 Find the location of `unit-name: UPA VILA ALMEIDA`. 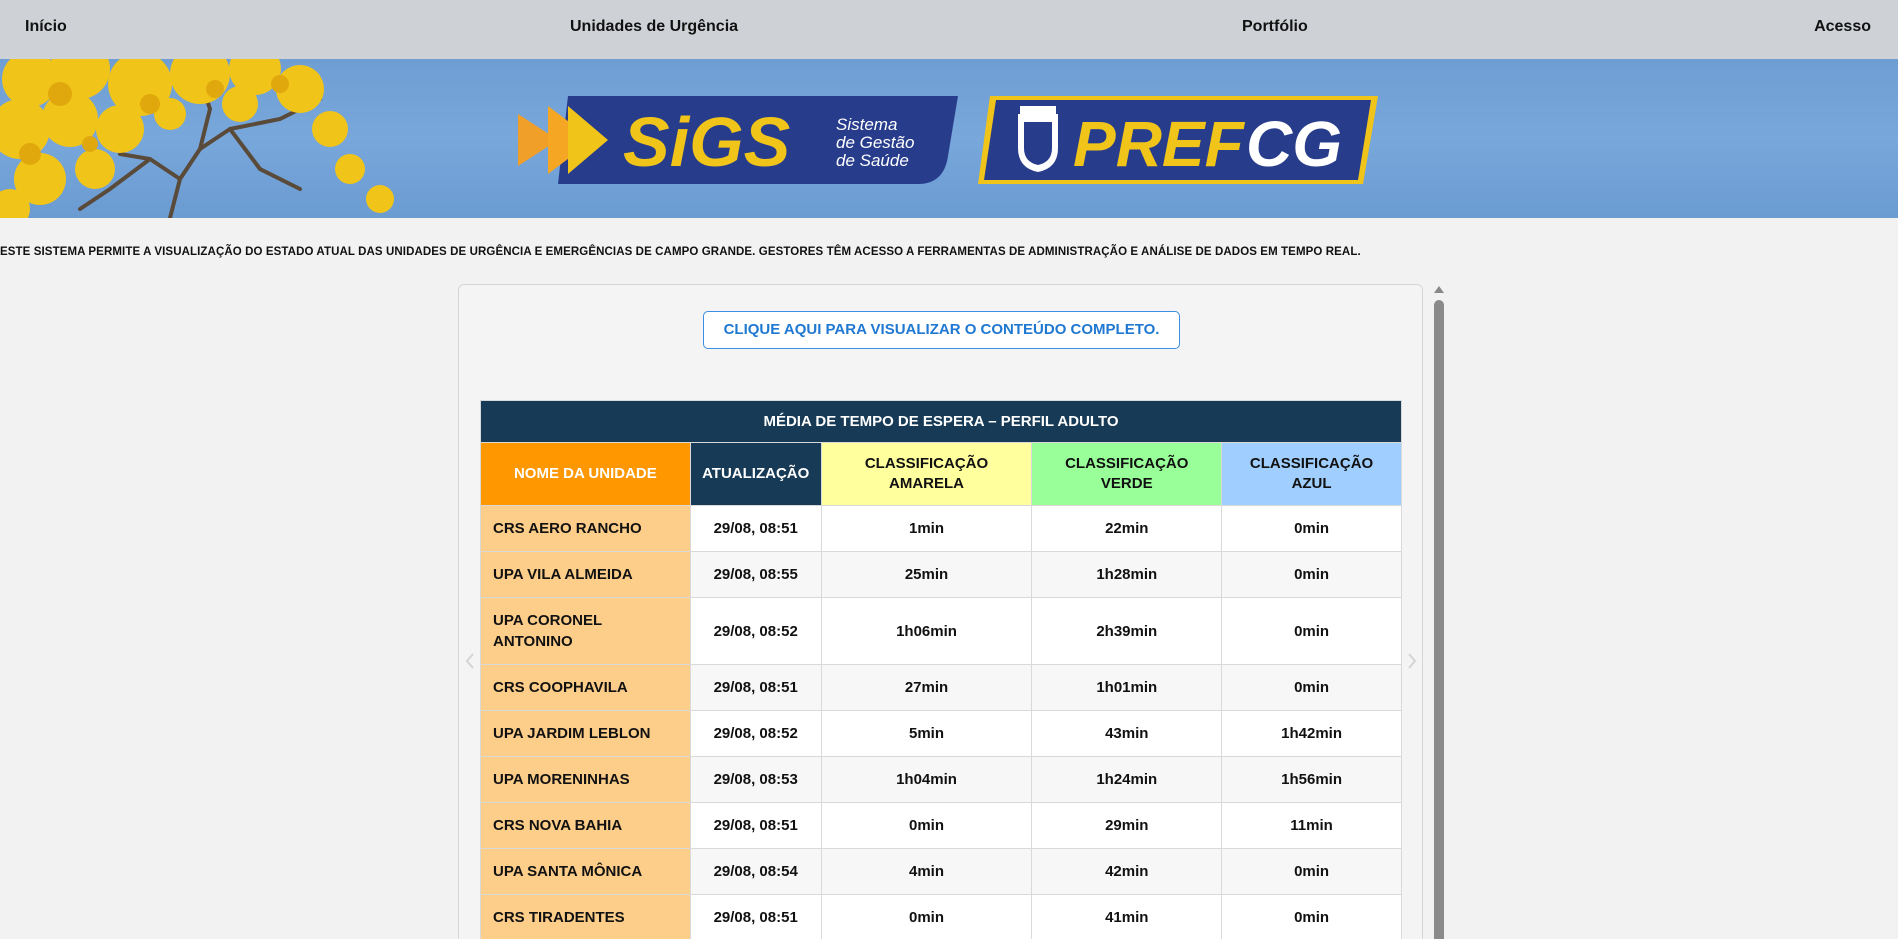

unit-name: UPA VILA ALMEIDA is located at coordinates (585, 574).